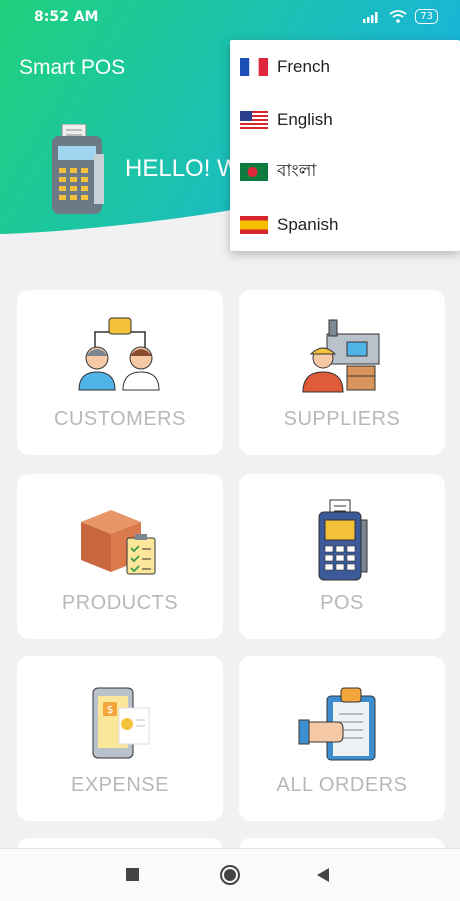  I want to click on bangladesh-flag-icon, so click(254, 172).